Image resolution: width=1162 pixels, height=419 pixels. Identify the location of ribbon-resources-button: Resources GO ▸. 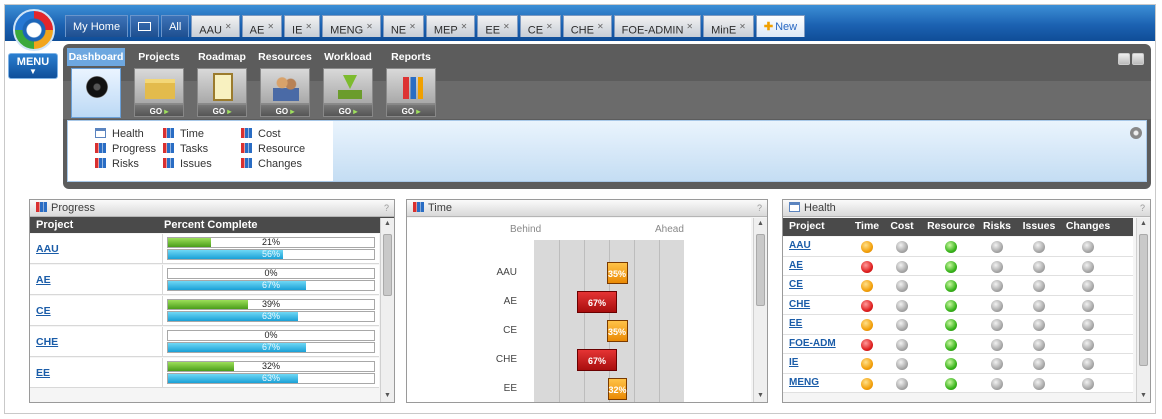
(285, 84).